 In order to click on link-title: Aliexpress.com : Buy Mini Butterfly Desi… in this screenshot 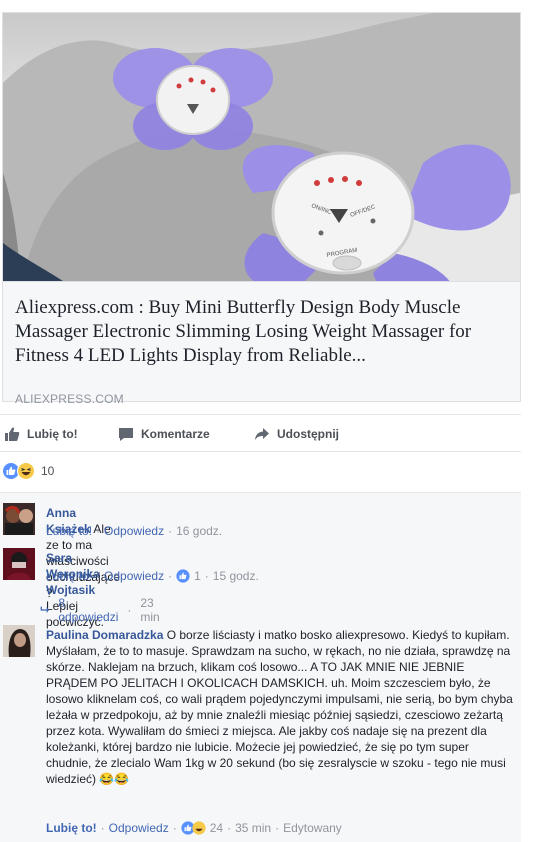, I will do `click(265, 332)`.